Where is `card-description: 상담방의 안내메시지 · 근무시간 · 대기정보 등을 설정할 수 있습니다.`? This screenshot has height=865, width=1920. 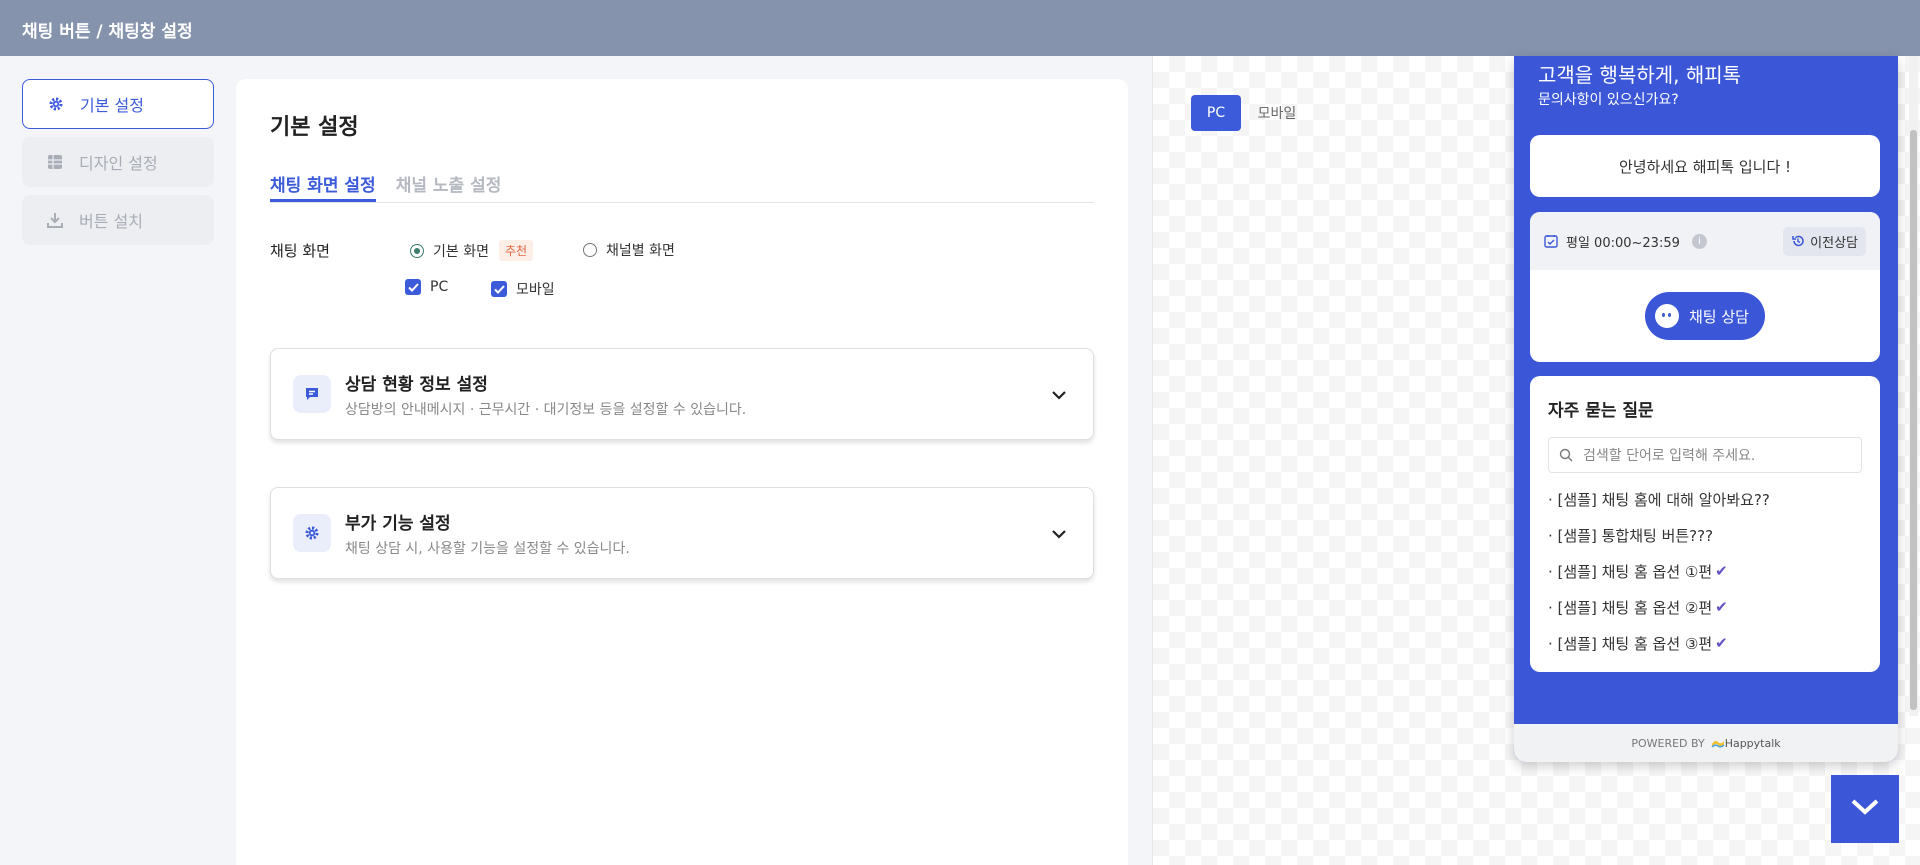
card-description: 상담방의 안내메시지 · 근무시간 · 대기정보 등을 설정할 수 있습니다. is located at coordinates (546, 409).